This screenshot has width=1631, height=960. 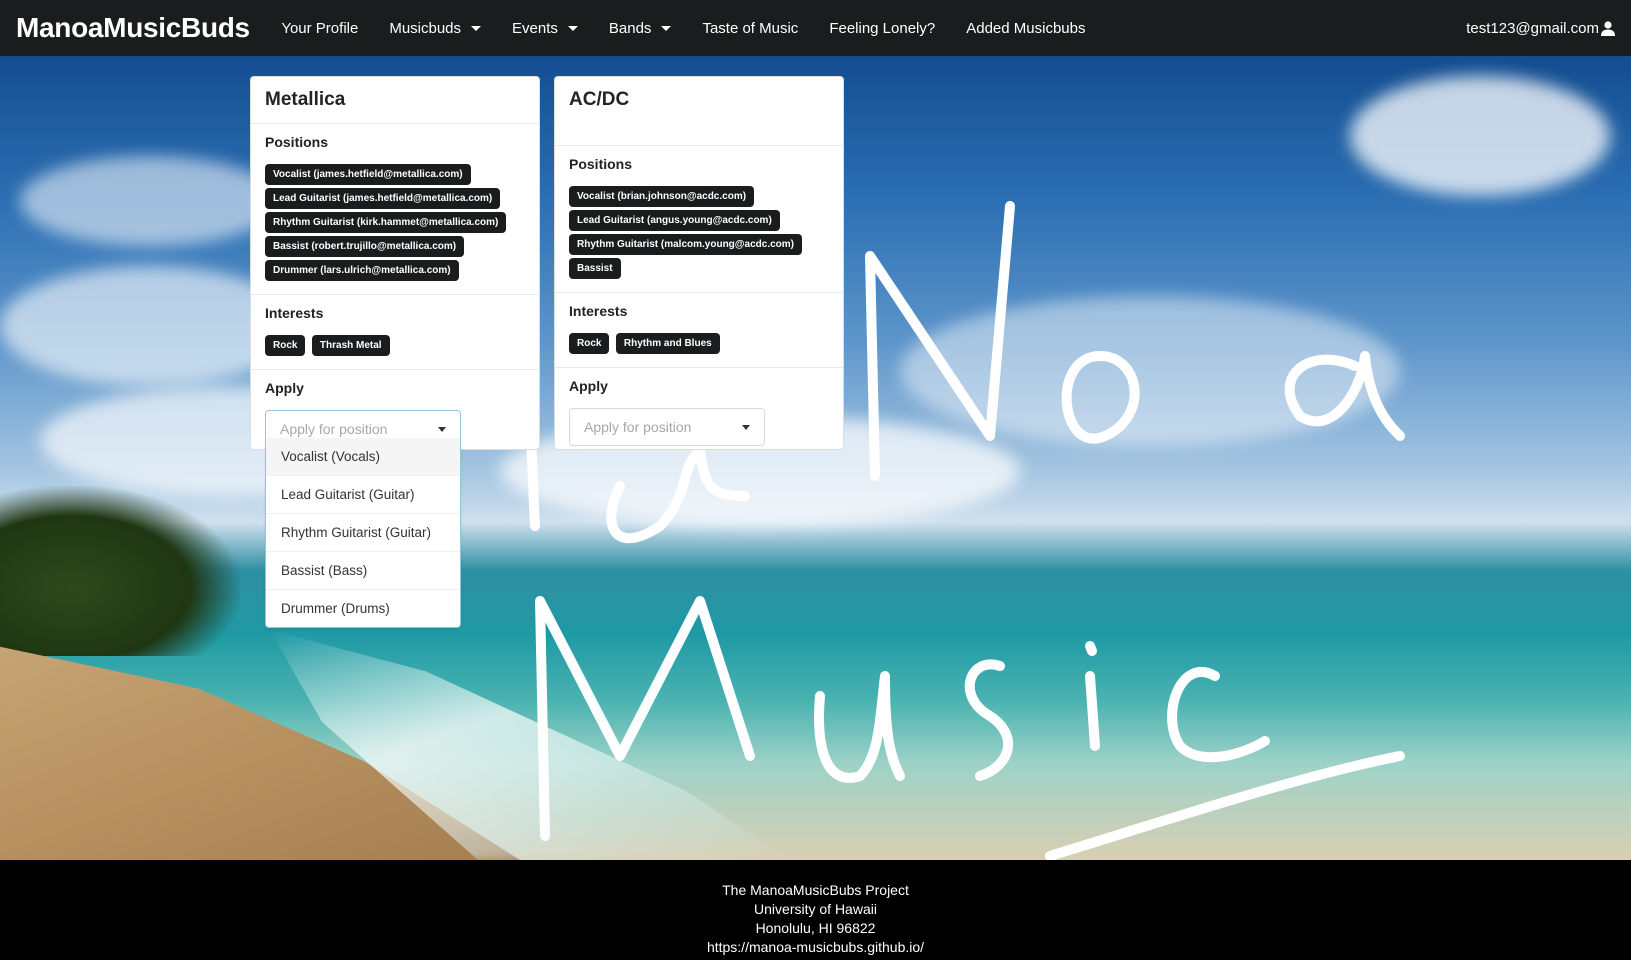 What do you see at coordinates (1532, 28) in the screenshot?
I see `user-email: test123@gmail.com` at bounding box center [1532, 28].